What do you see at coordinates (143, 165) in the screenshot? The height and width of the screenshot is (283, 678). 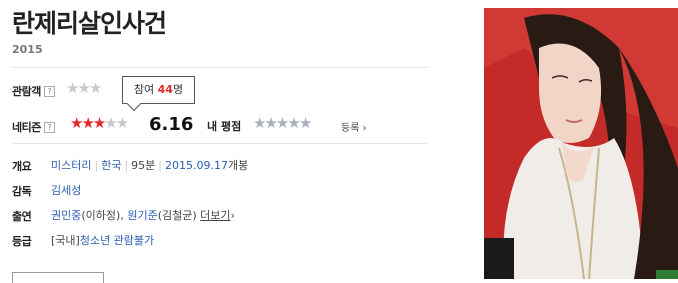 I see `runtime: 95분` at bounding box center [143, 165].